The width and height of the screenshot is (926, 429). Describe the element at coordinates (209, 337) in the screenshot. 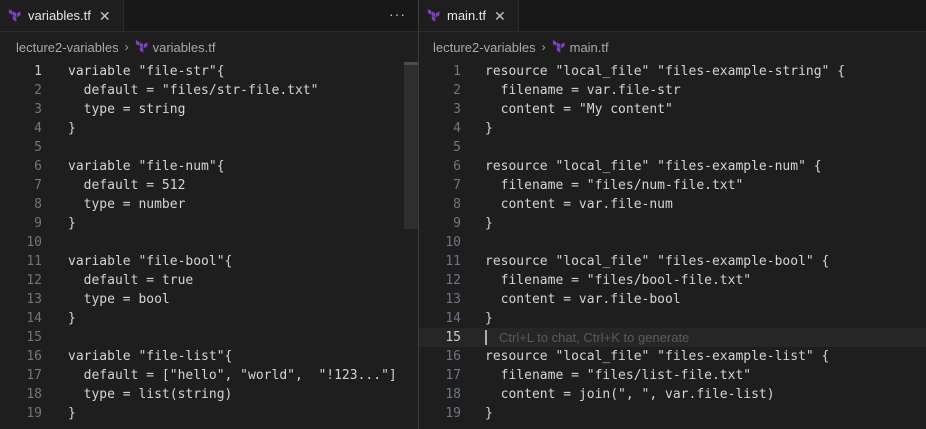

I see `code-line: 15` at that location.